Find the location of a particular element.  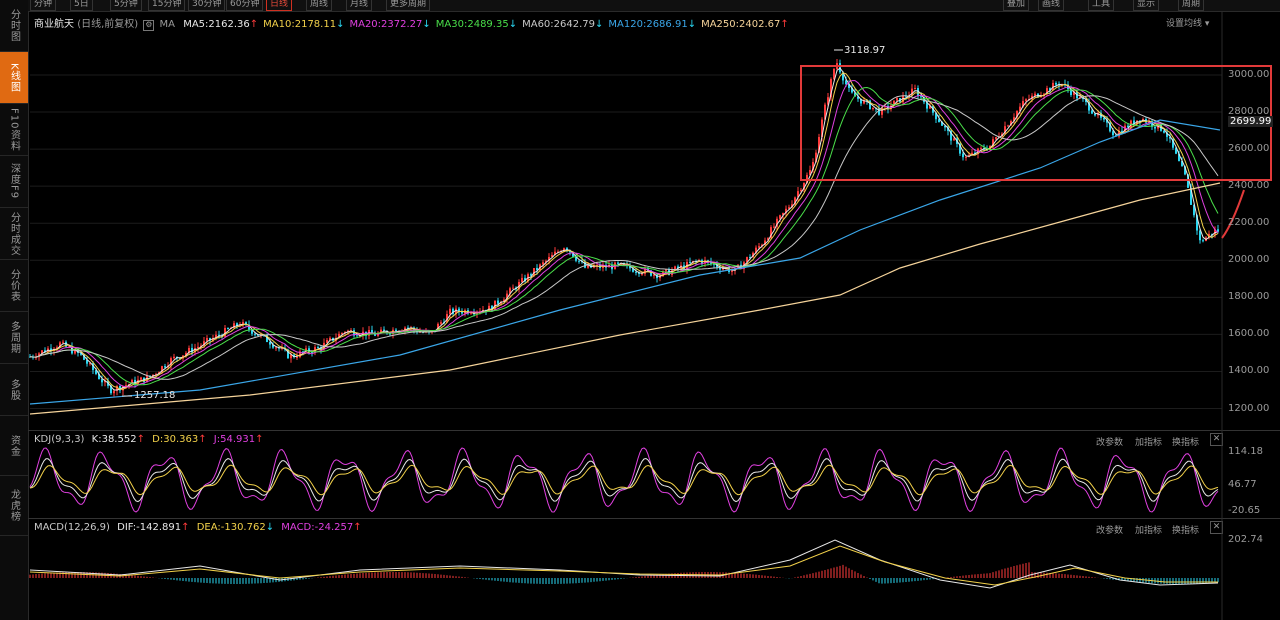

high-price-label: 3118.97 is located at coordinates (865, 50).